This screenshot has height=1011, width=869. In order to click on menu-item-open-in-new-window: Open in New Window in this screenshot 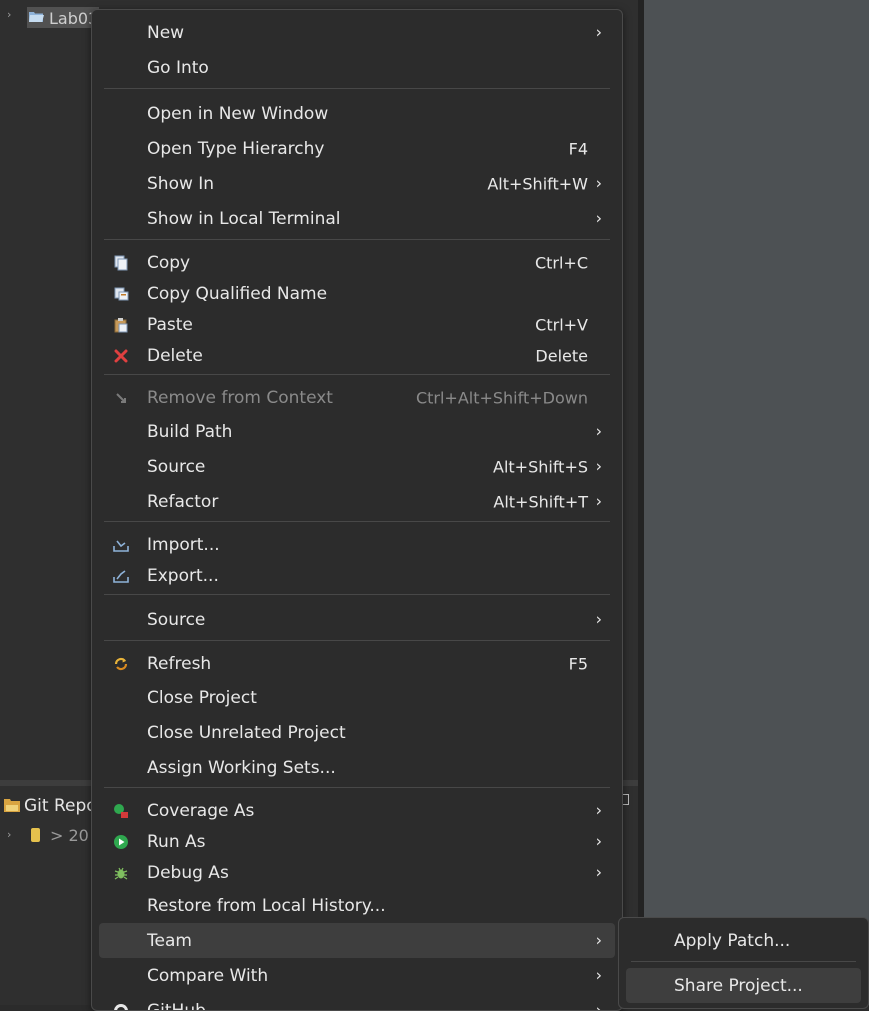, I will do `click(357, 113)`.